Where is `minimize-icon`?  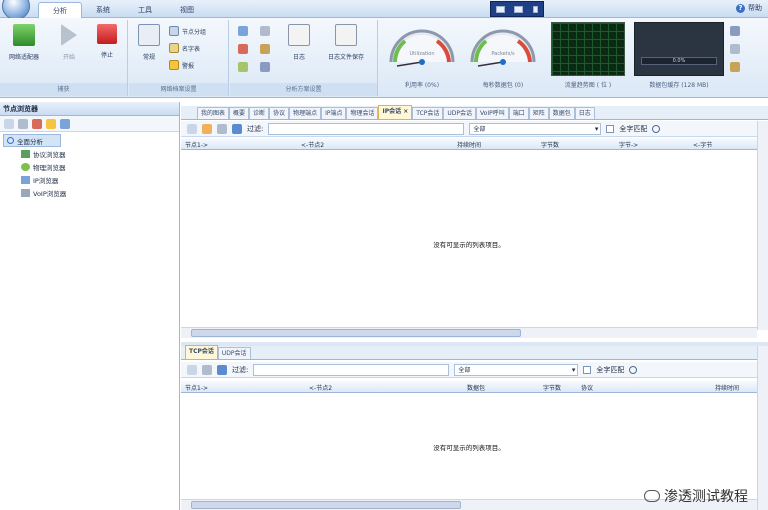 minimize-icon is located at coordinates (500, 9).